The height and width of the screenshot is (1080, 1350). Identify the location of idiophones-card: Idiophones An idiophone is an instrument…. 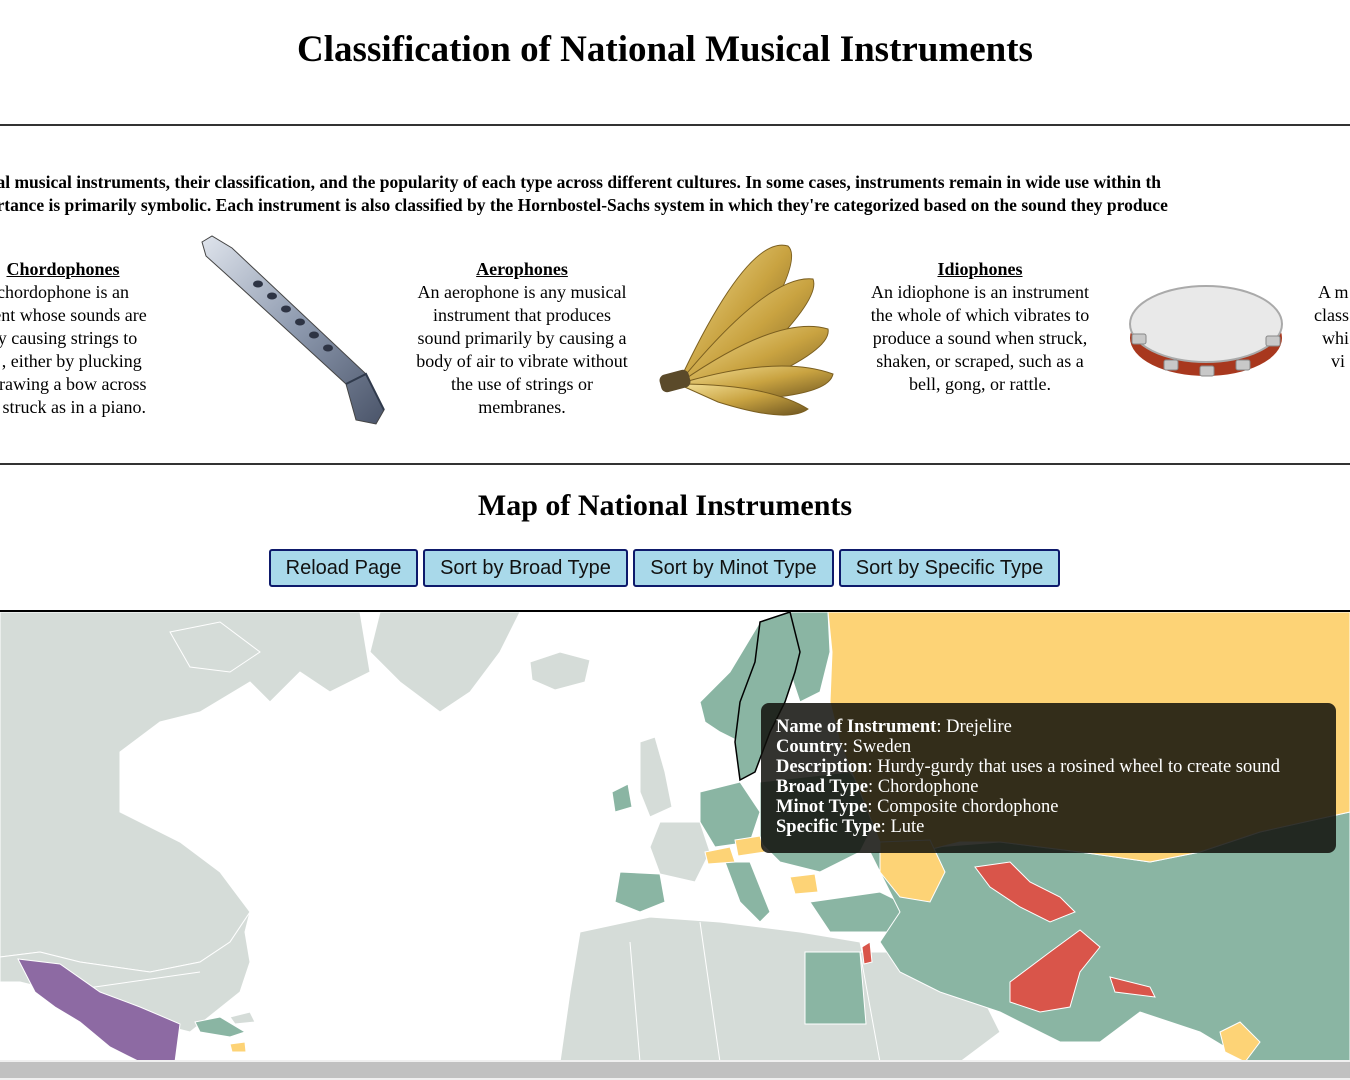
(980, 327).